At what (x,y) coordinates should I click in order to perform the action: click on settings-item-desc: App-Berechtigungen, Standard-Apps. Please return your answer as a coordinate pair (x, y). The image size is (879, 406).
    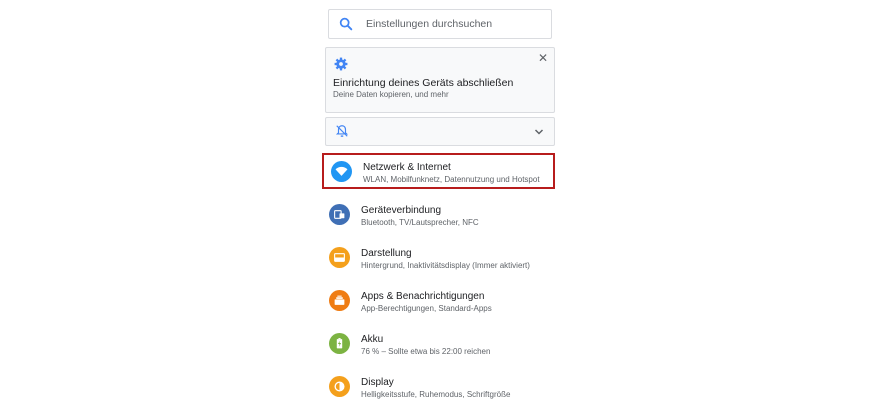
    Looking at the image, I should click on (426, 308).